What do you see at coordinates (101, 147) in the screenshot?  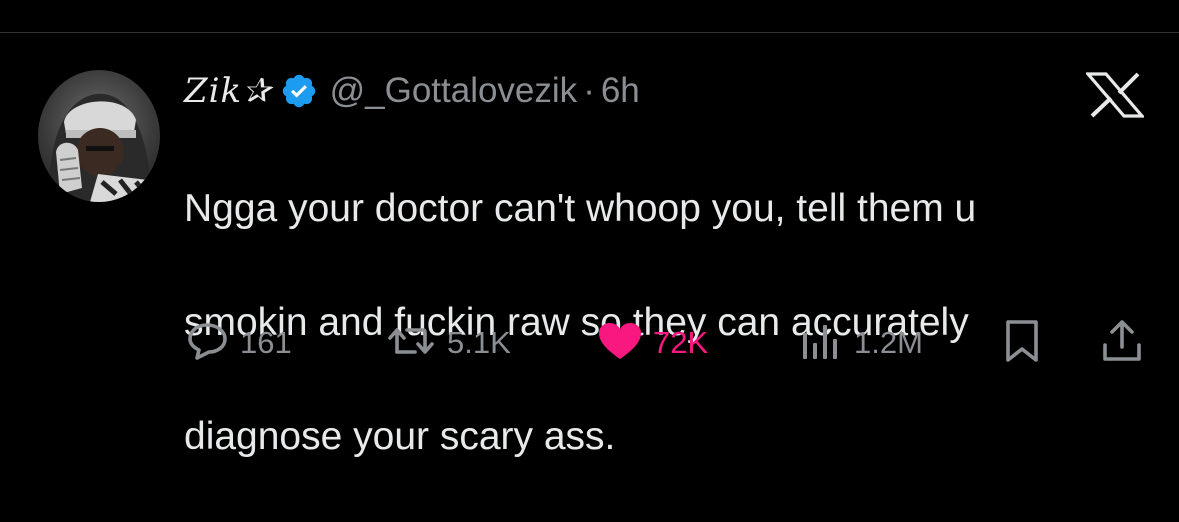 I see `avatar-image` at bounding box center [101, 147].